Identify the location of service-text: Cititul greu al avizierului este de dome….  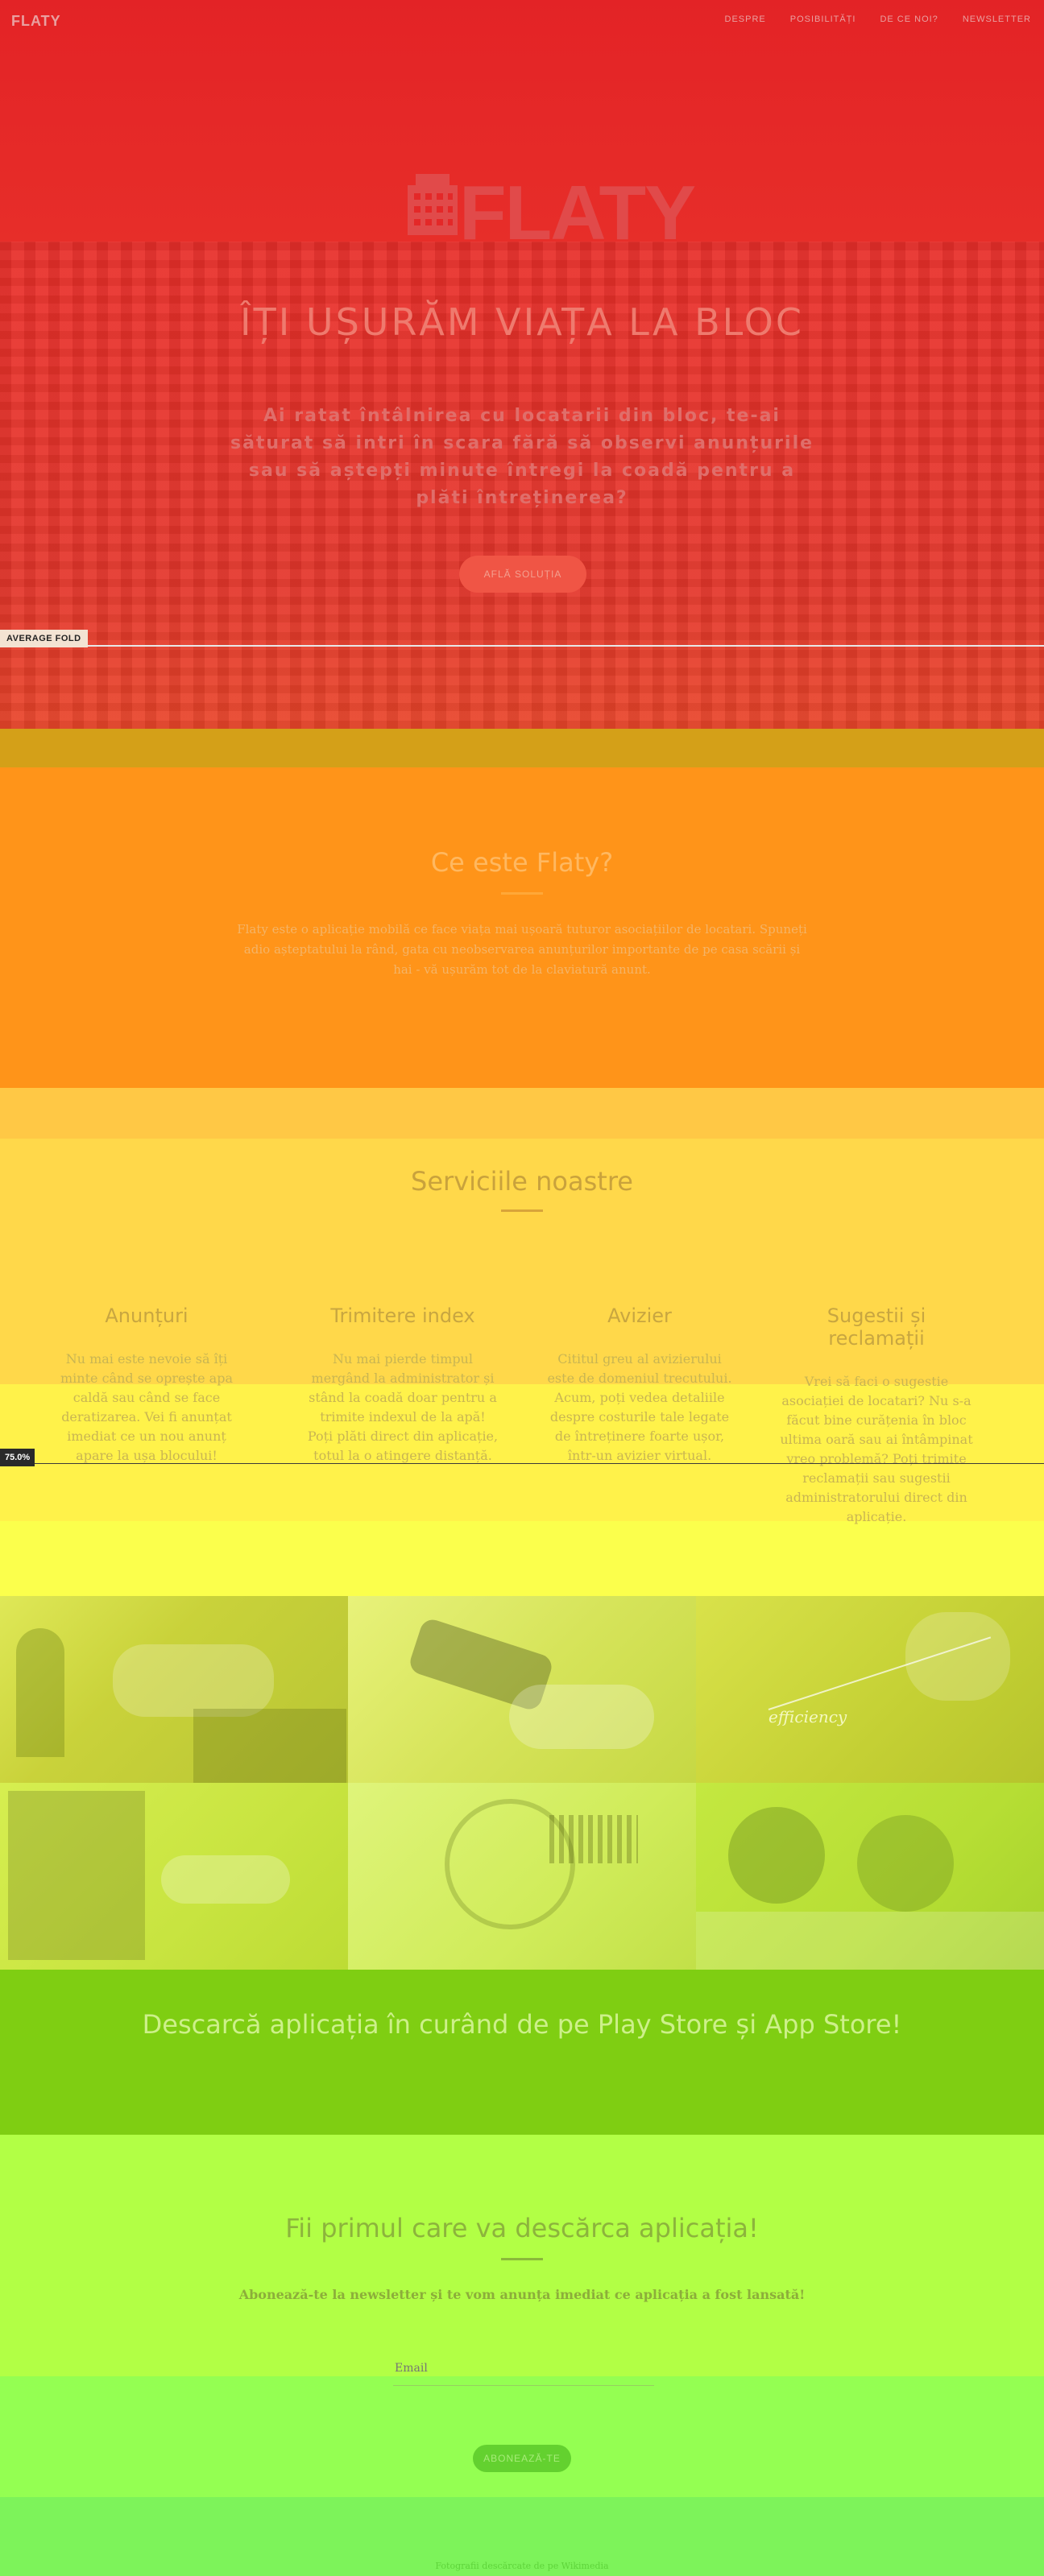
(639, 1407).